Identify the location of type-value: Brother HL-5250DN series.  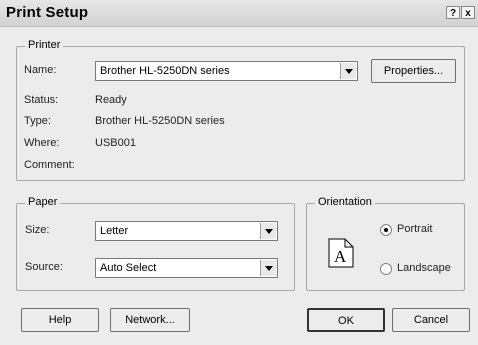
(160, 121).